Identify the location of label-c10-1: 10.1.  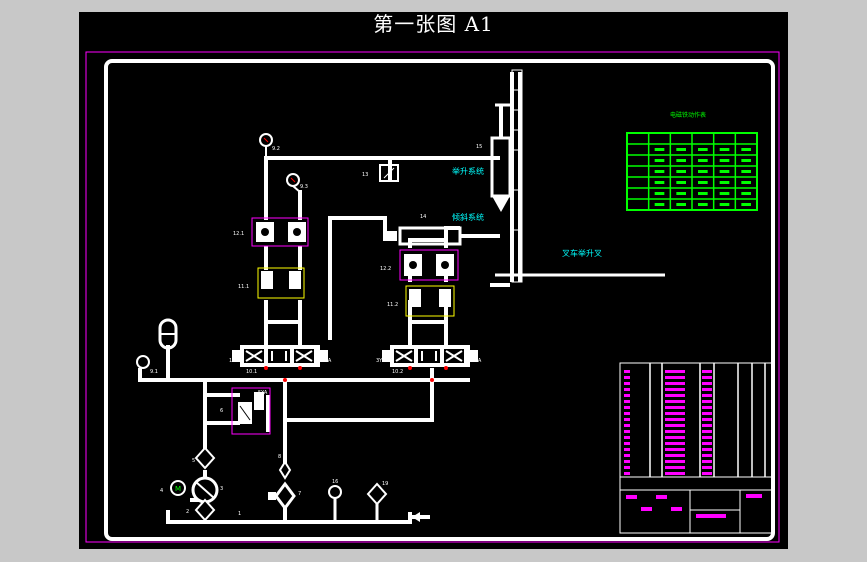
(251, 372).